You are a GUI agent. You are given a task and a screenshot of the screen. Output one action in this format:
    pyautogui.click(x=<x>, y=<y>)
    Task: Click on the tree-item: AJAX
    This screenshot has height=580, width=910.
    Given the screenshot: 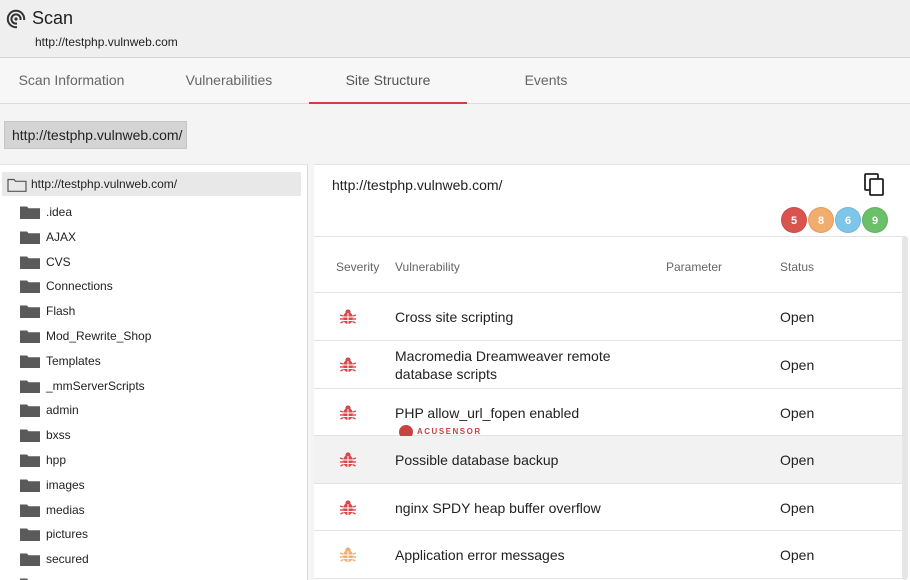 What is the action you would take?
    pyautogui.click(x=150, y=237)
    